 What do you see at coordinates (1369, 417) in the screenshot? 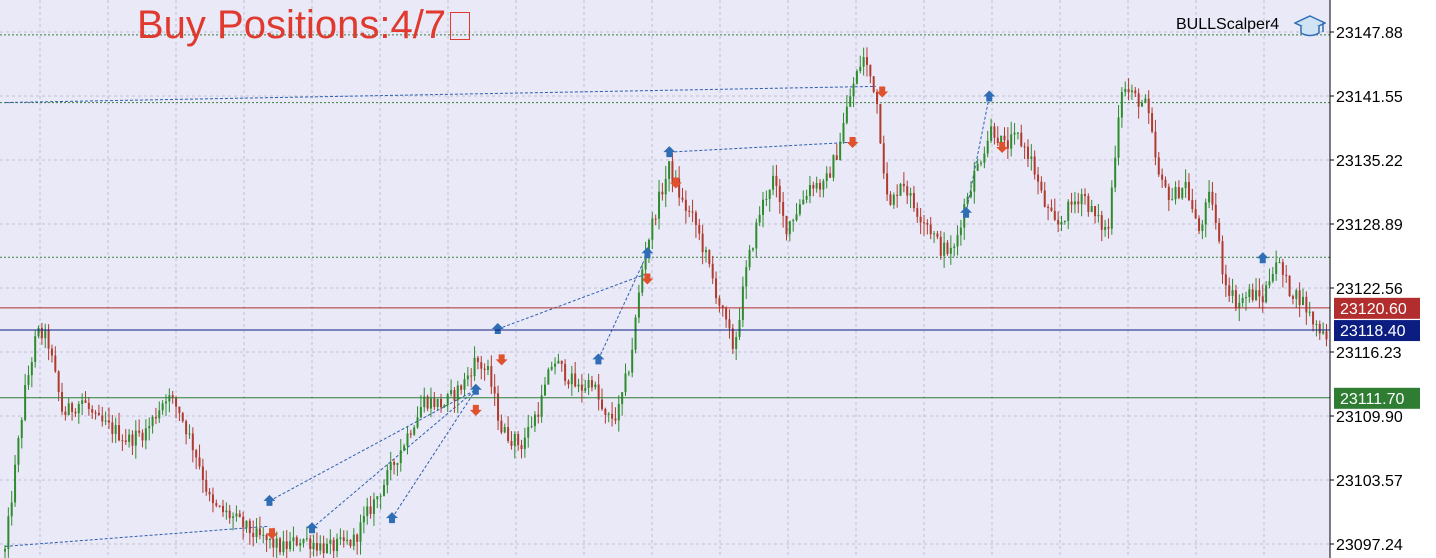
I see `price-tick-label: 23109.90` at bounding box center [1369, 417].